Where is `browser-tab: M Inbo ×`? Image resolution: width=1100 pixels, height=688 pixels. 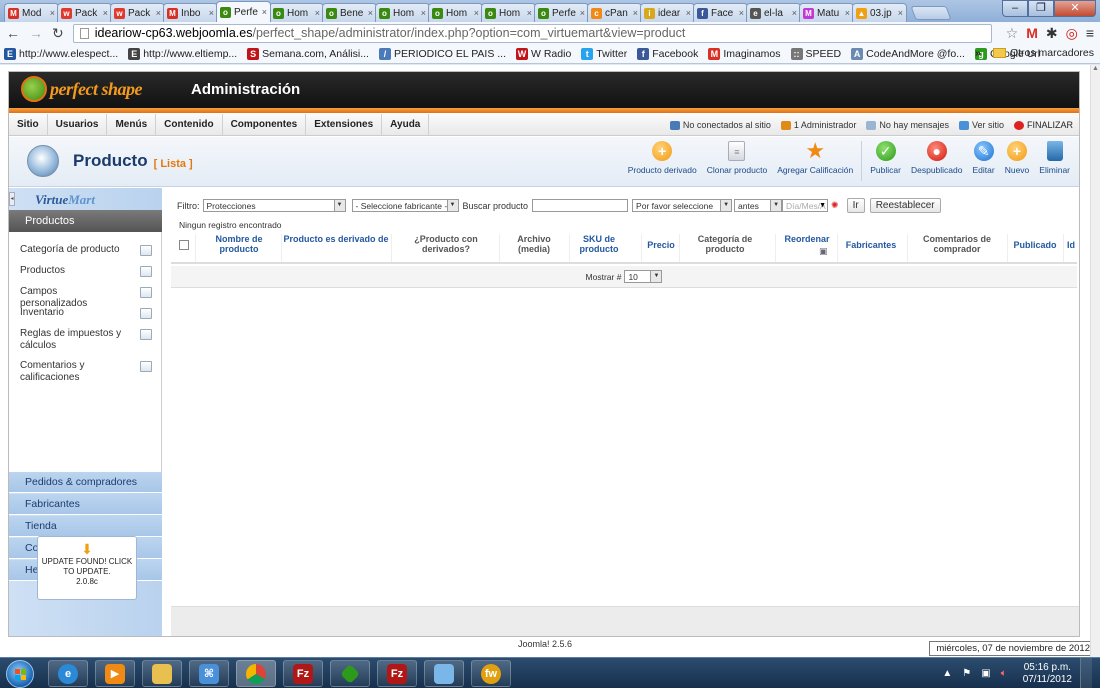 browser-tab: M Inbo × is located at coordinates (190, 12).